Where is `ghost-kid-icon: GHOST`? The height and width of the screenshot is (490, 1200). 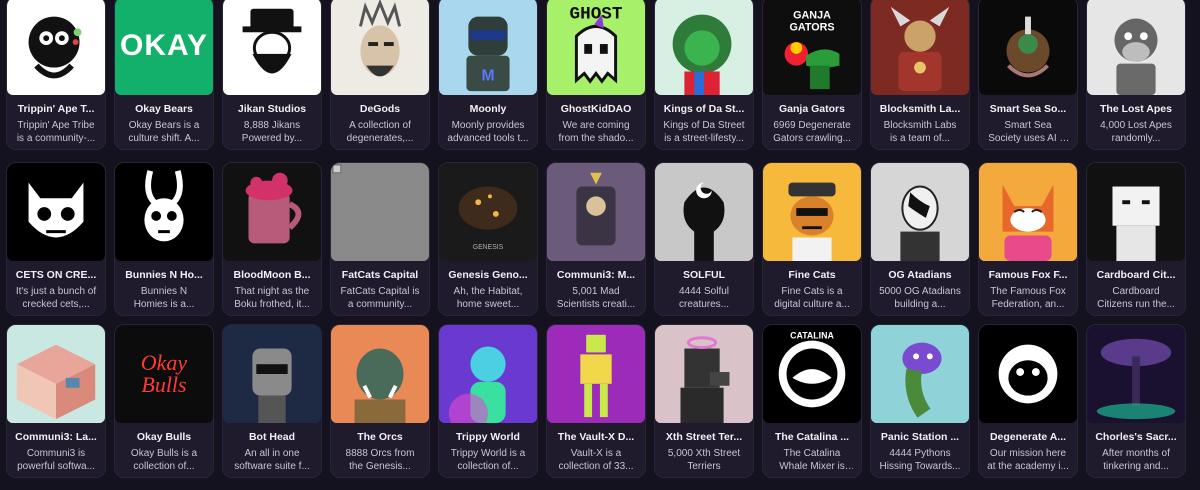 ghost-kid-icon: GHOST is located at coordinates (596, 47).